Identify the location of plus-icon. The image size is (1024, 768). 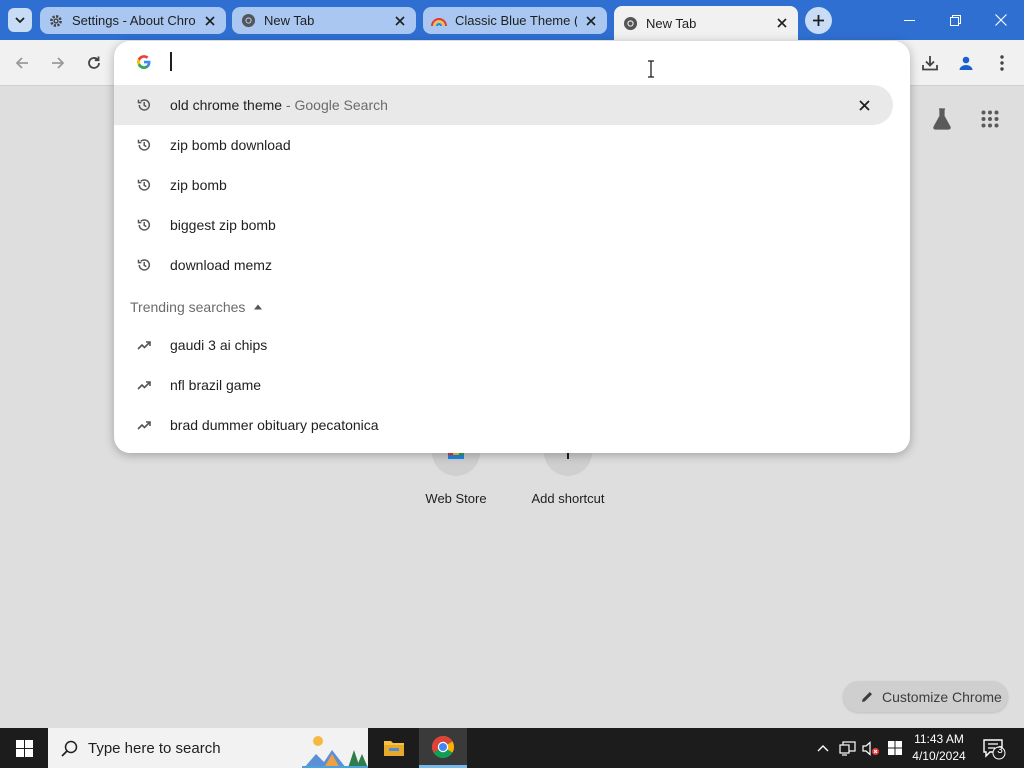
(818, 20).